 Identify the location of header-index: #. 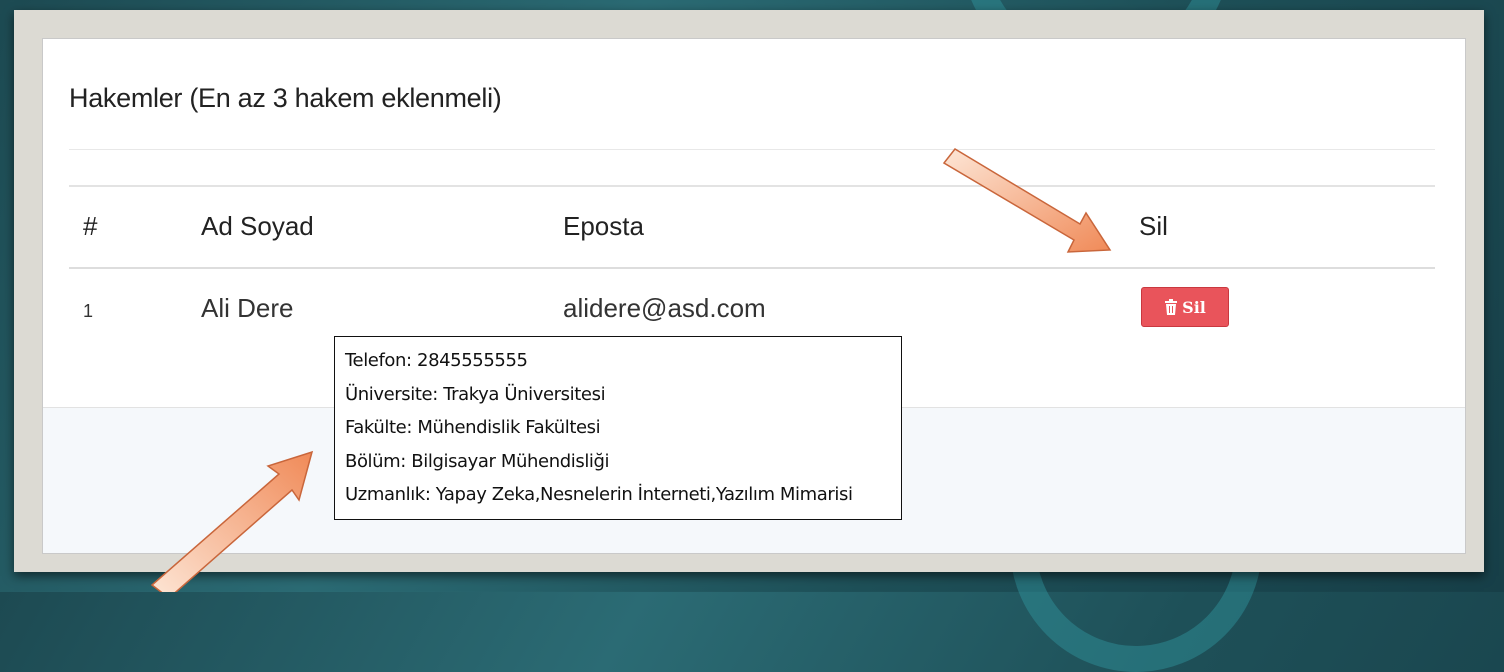
(90, 226).